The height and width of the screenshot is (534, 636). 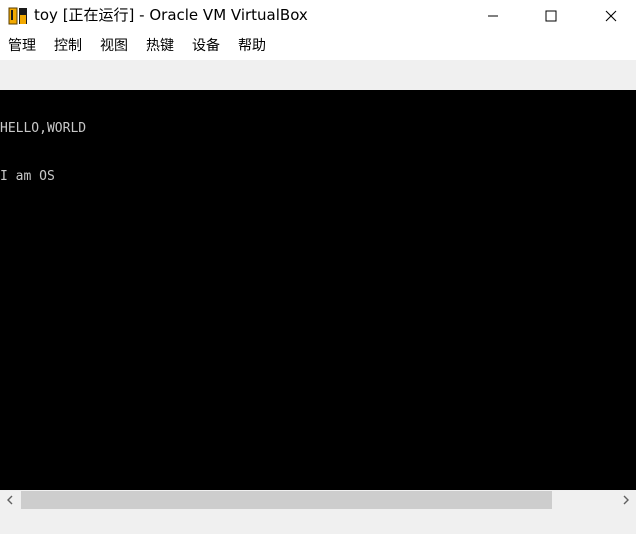 What do you see at coordinates (27, 176) in the screenshot?
I see `console-line: I am OS` at bounding box center [27, 176].